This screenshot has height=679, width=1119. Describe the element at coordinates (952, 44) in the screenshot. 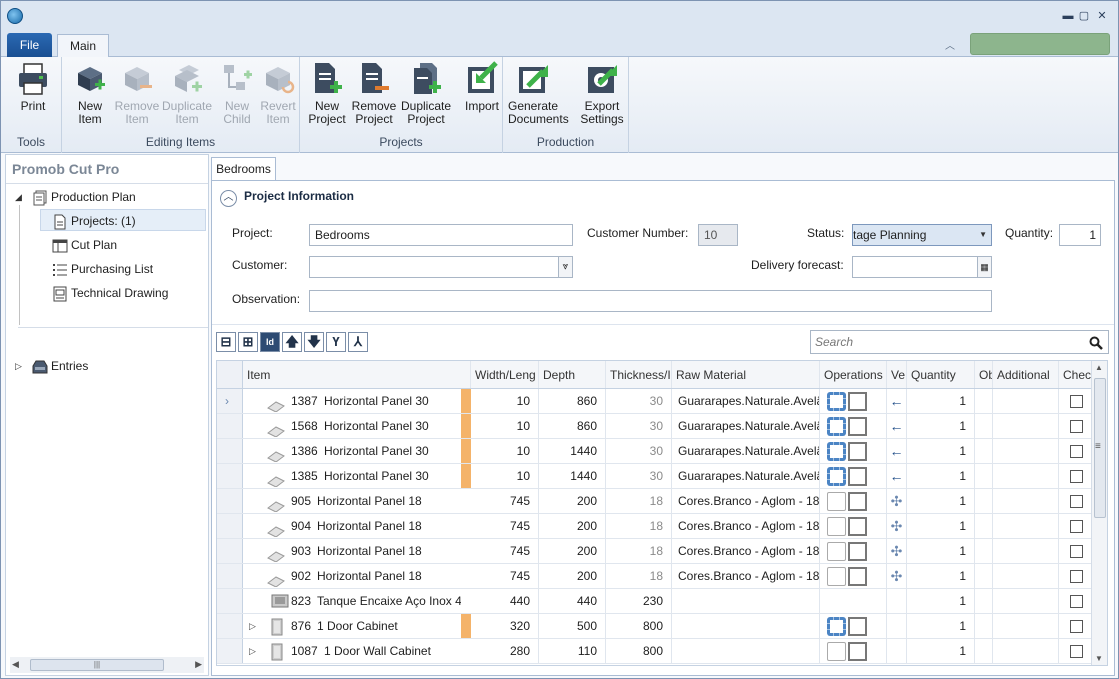

I see `ribbon-collapse-icon: ︿` at that location.